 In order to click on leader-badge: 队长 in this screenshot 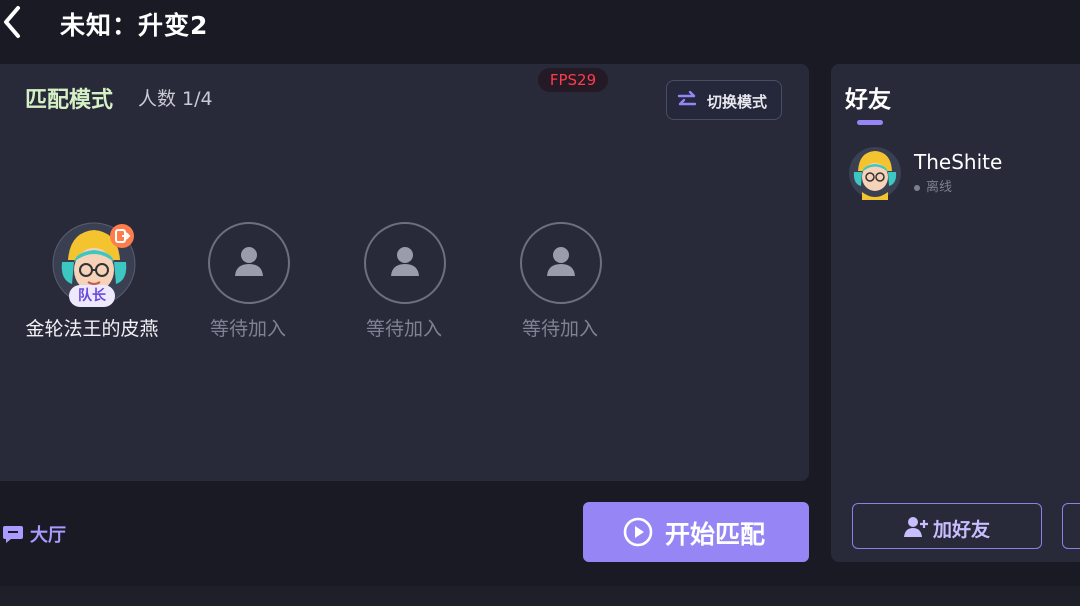, I will do `click(92, 296)`.